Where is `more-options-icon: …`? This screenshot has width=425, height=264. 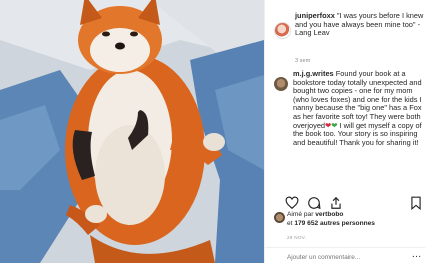
more-options-icon: … is located at coordinates (417, 254).